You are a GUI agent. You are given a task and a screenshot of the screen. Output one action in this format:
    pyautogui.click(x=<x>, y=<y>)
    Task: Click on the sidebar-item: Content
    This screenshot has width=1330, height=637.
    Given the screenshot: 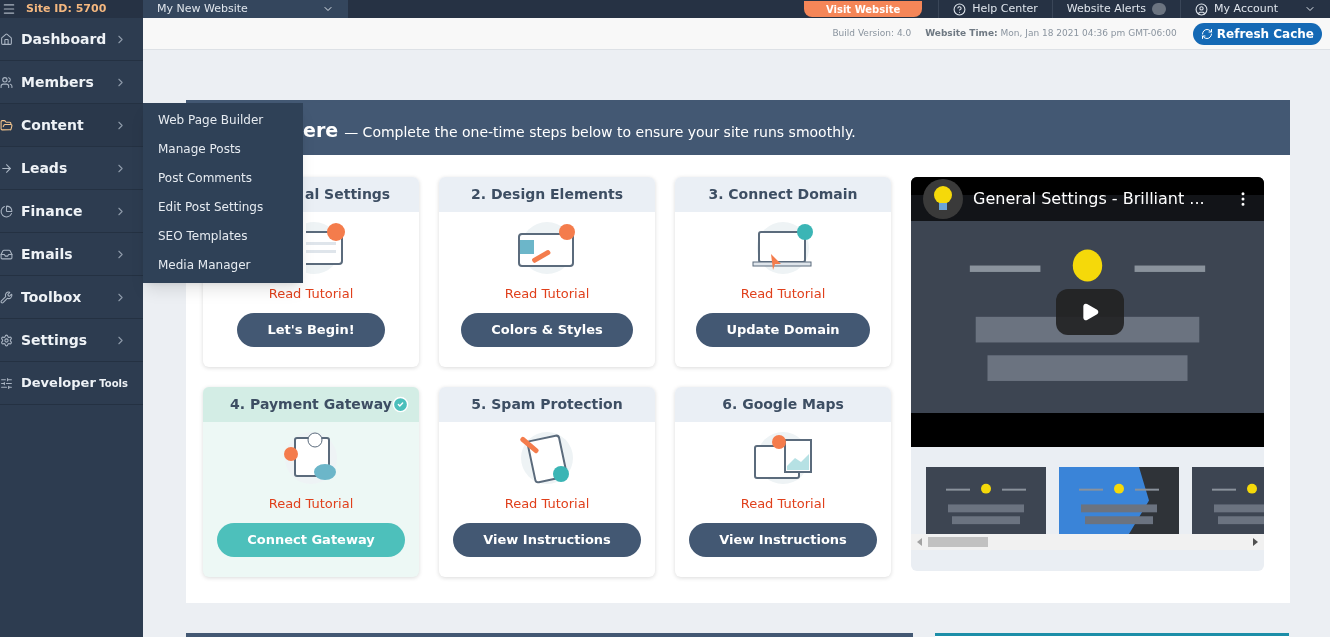 What is the action you would take?
    pyautogui.click(x=71, y=125)
    